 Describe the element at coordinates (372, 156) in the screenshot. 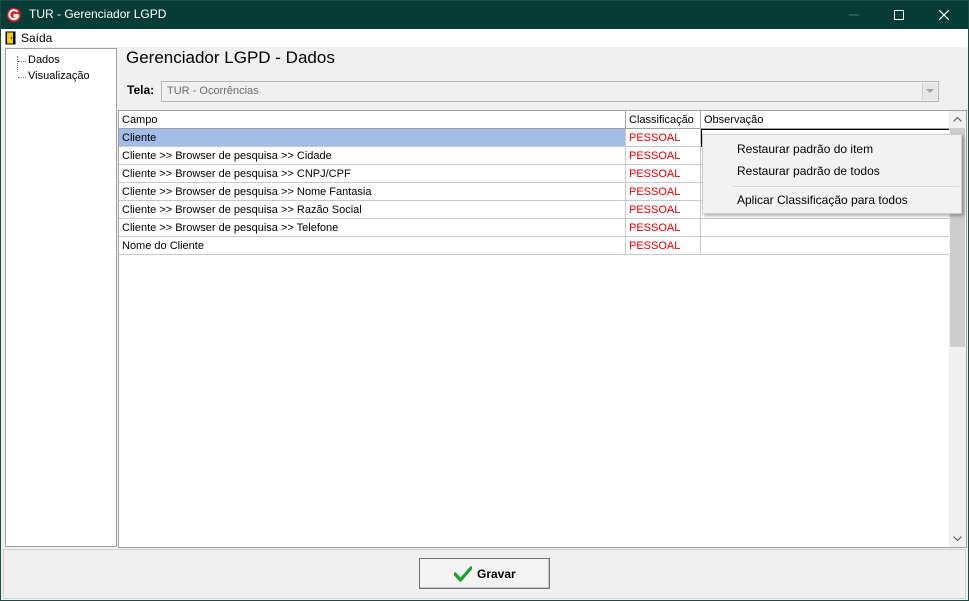

I see `cell-campo: Cliente >> Browser de pesquisa >> Cidade` at that location.